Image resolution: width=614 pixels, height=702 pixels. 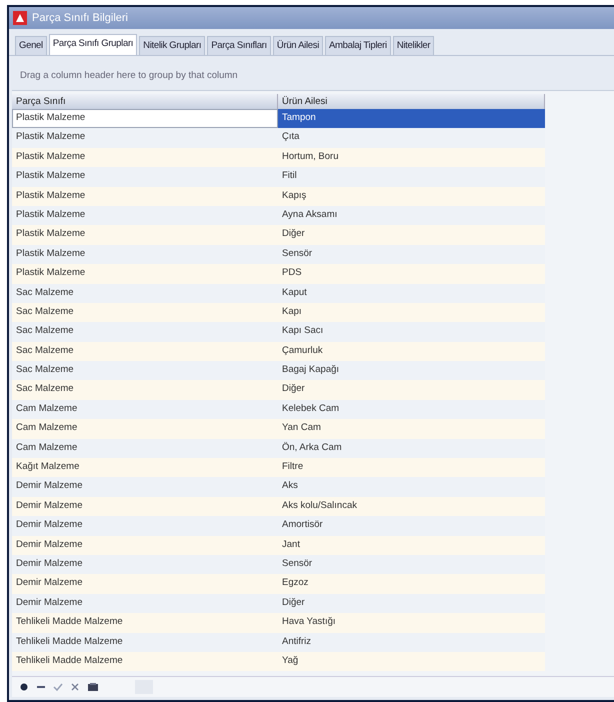 I want to click on table-row: Sac Malzeme Çamurluk, so click(x=278, y=352).